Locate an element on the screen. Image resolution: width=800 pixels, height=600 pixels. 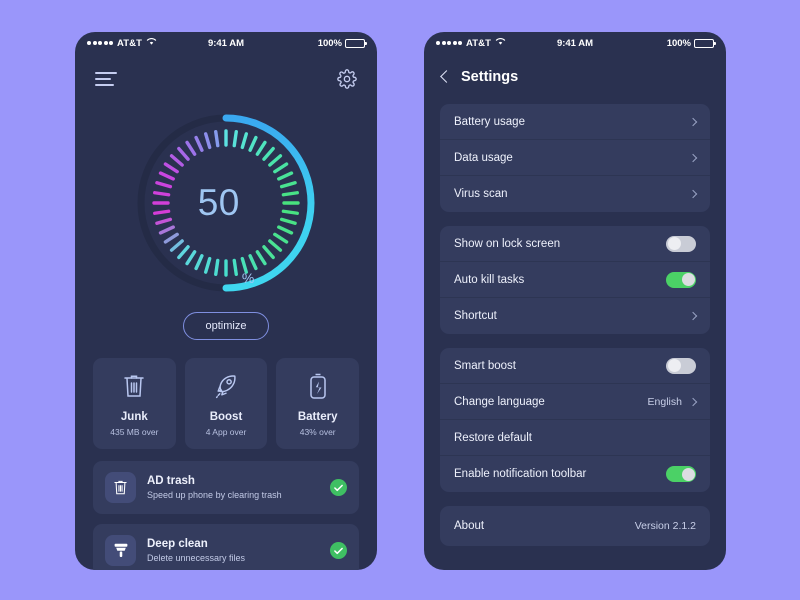
settings-group: Battery usage Data usage Virus scan is located at coordinates (575, 158).